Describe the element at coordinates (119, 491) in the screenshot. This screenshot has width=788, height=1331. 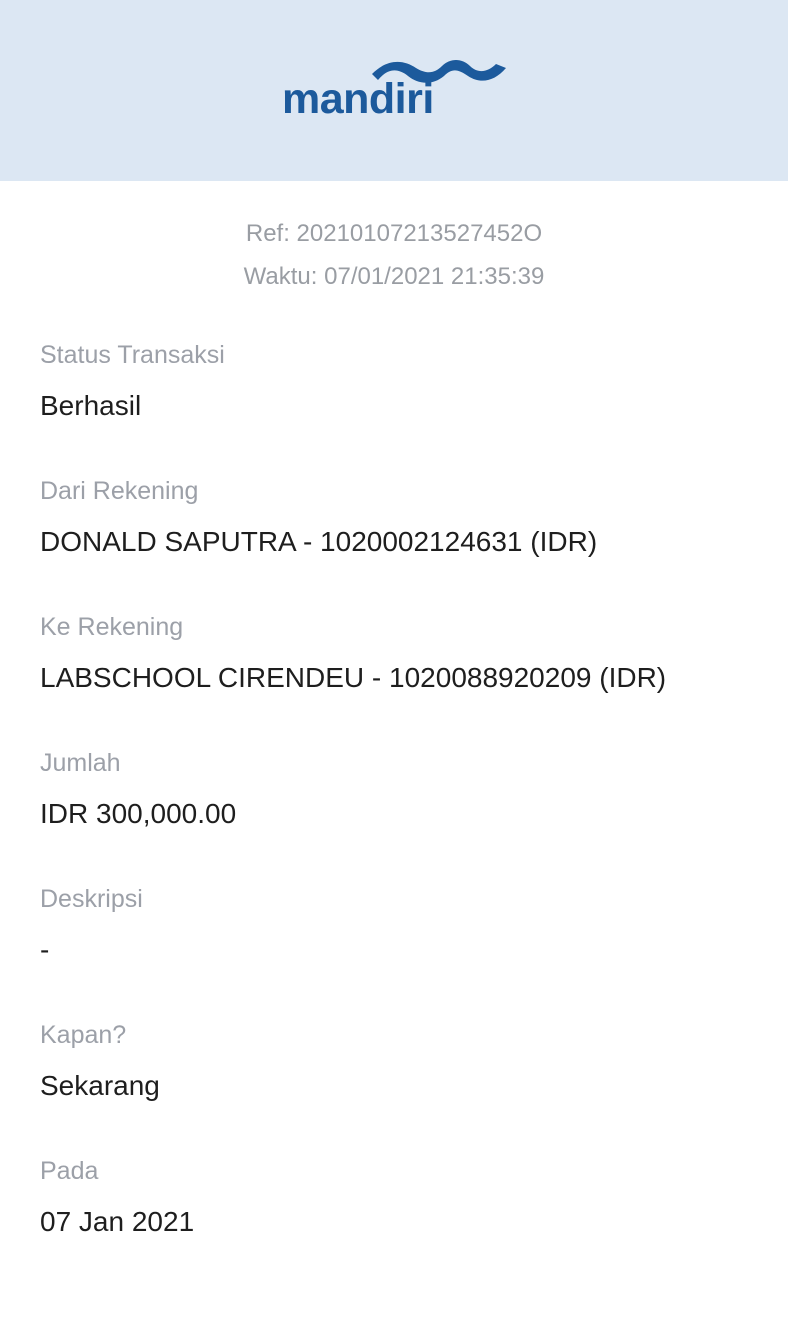
I see `detail-label: Dari Rekening` at that location.